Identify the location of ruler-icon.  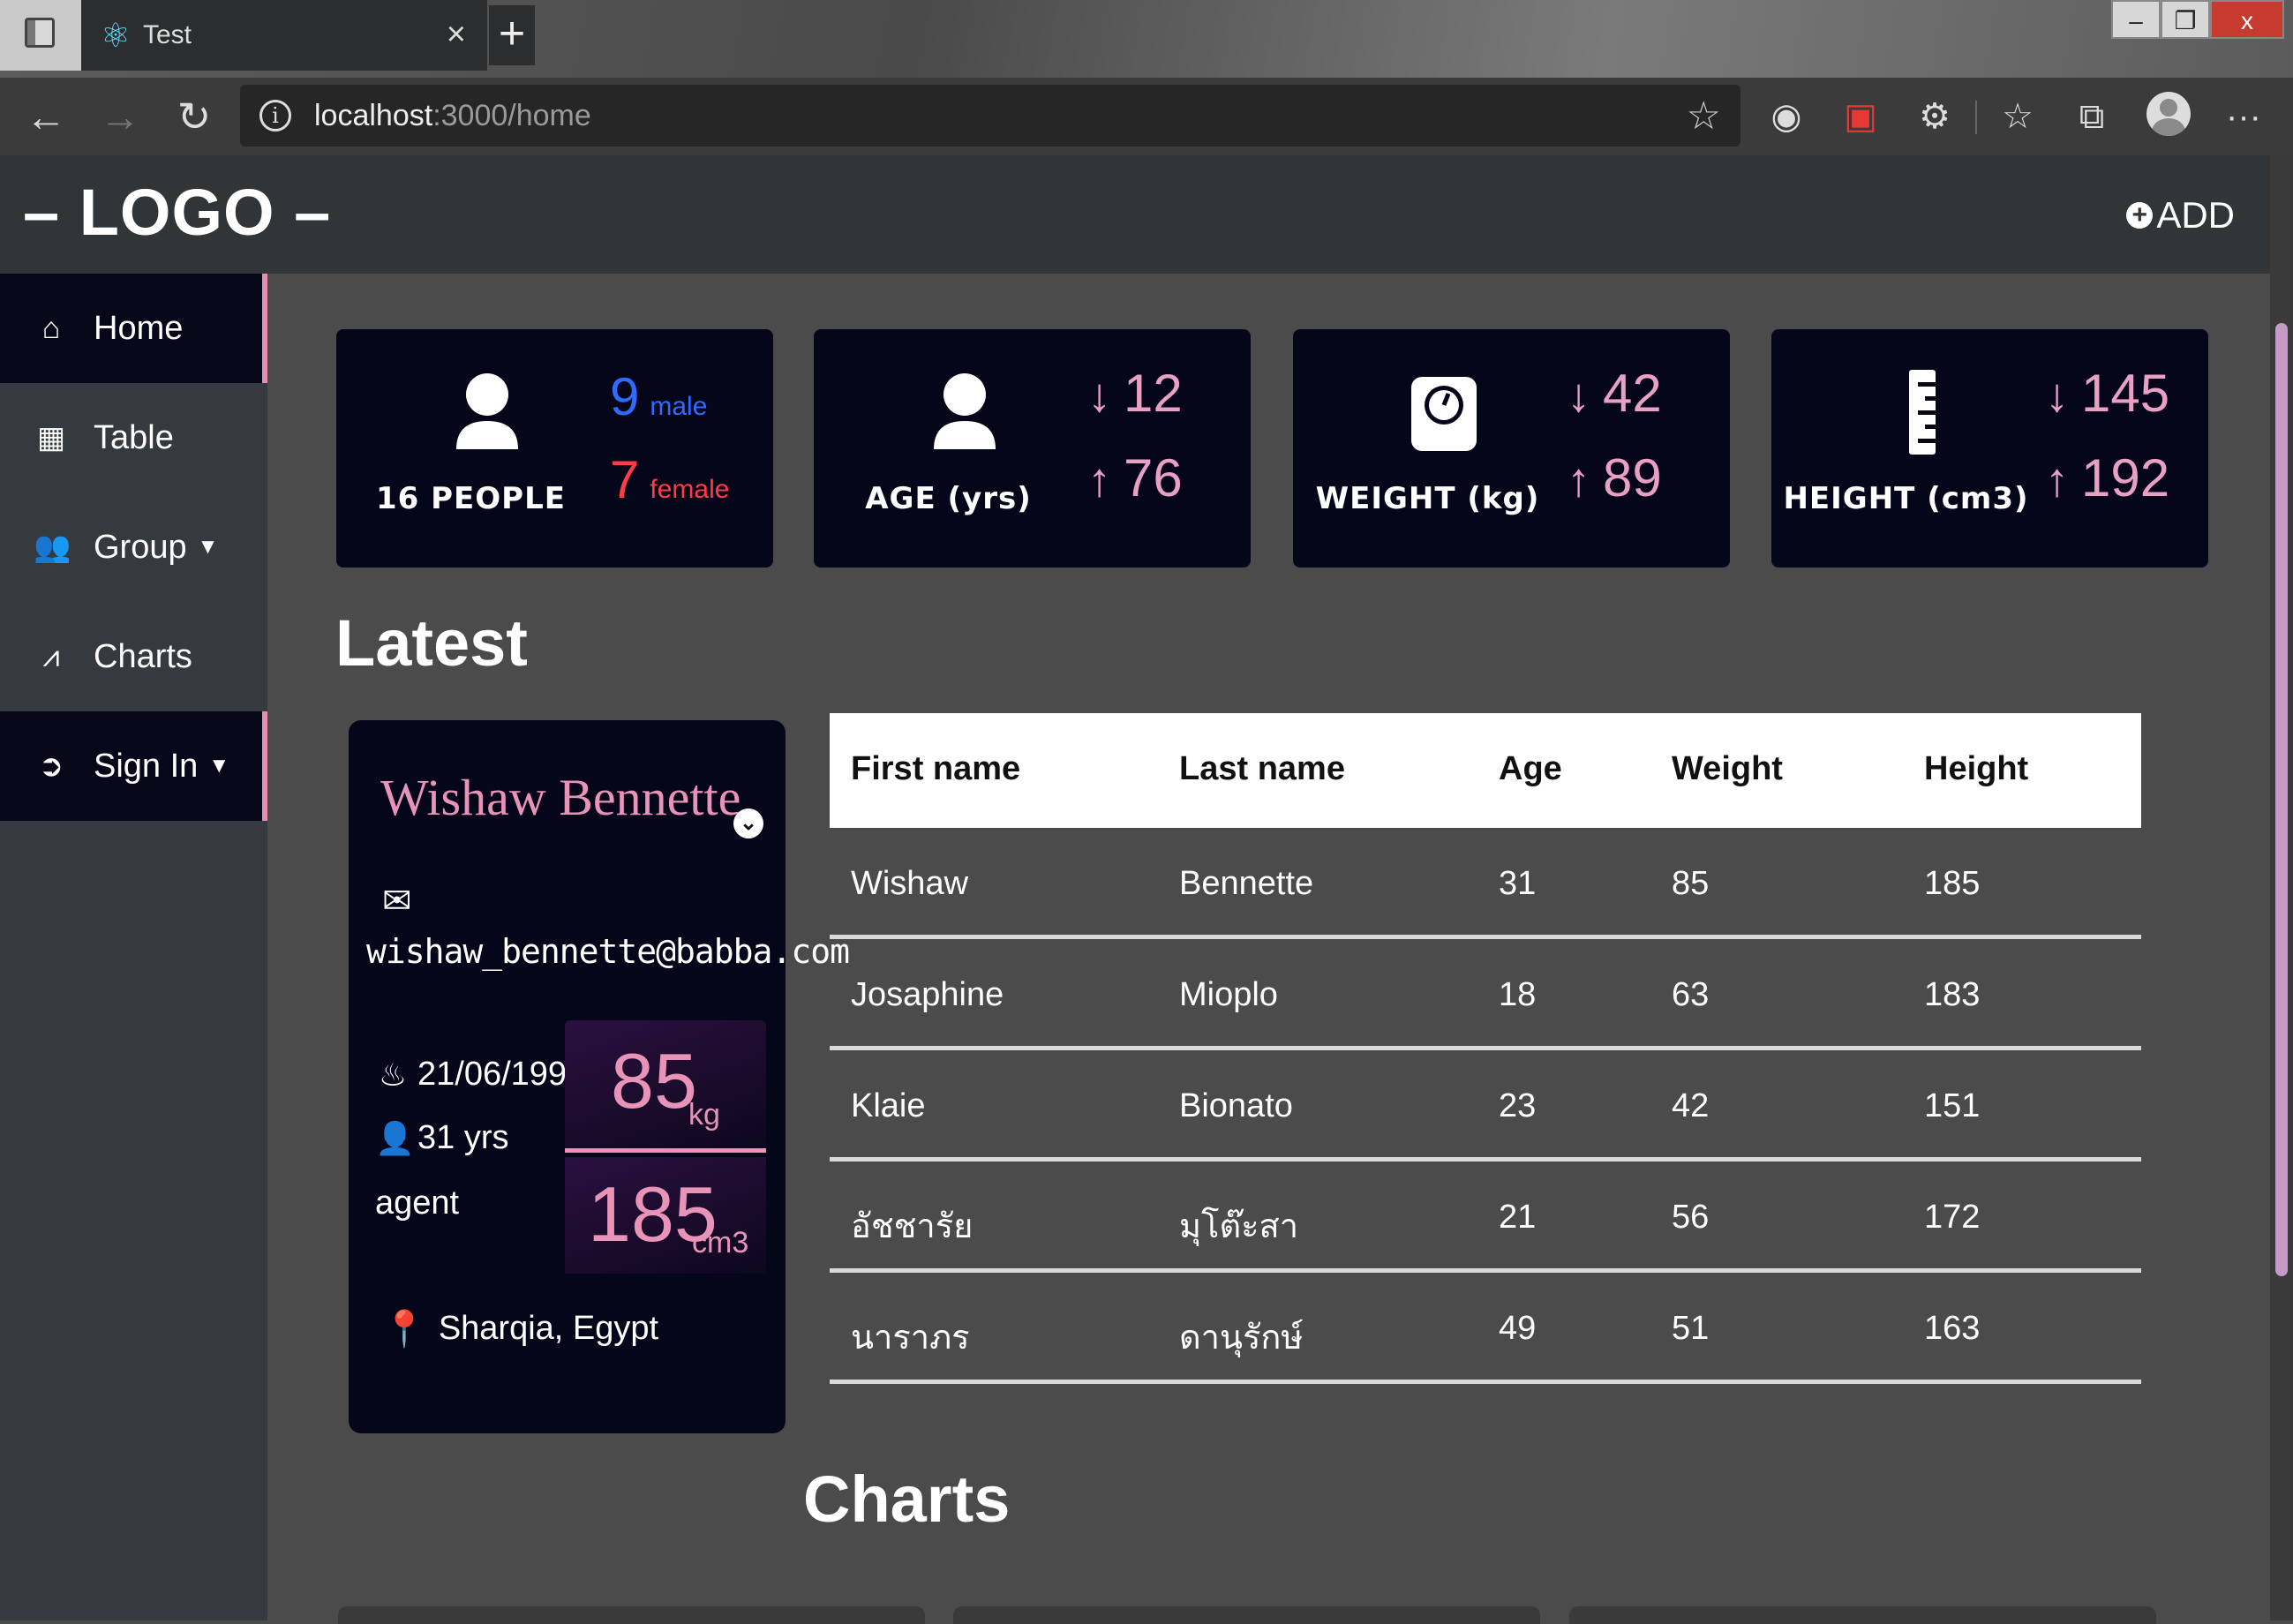
(1922, 412).